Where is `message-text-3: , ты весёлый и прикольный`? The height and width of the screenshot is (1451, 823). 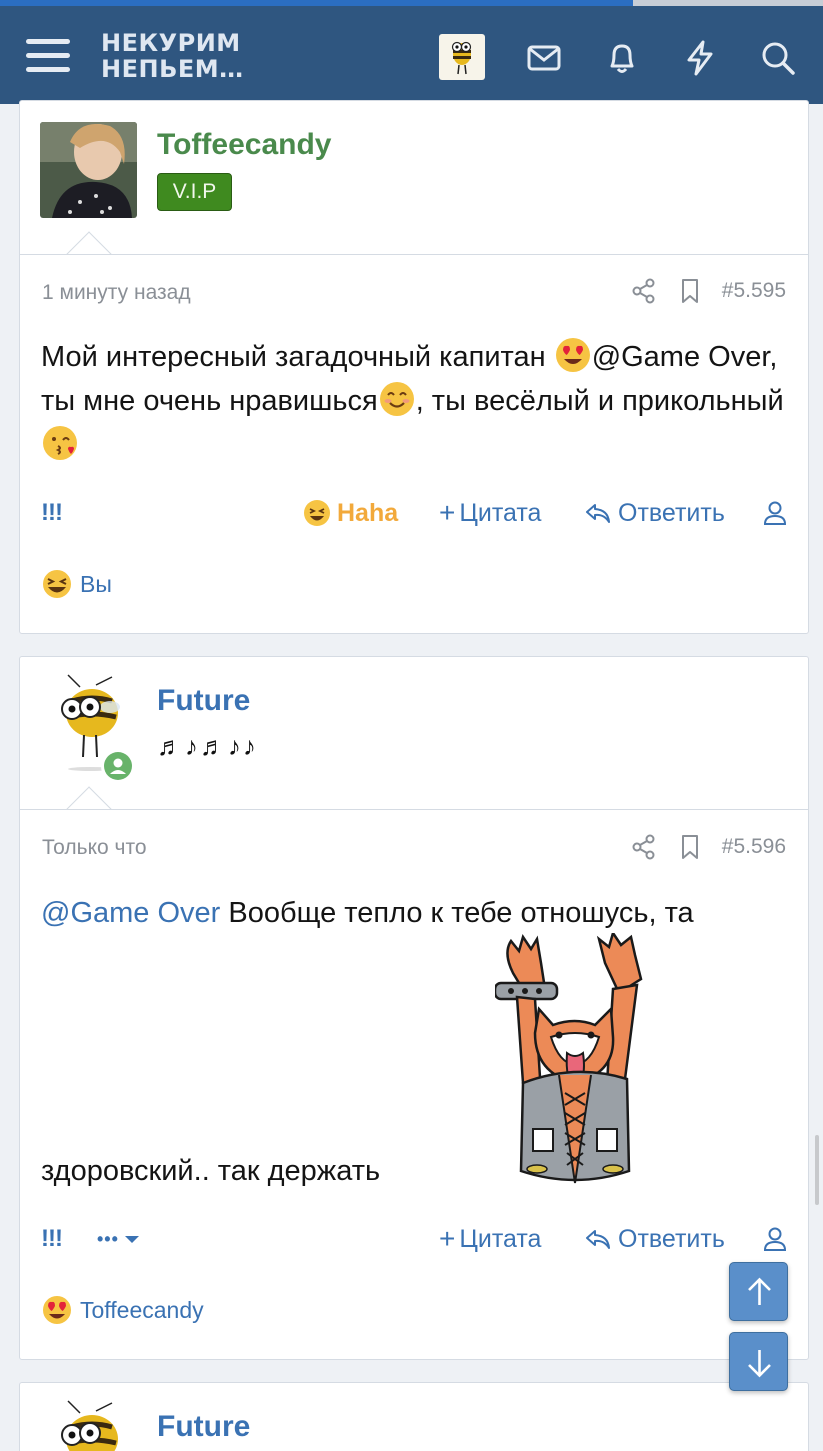 message-text-3: , ты весёлый и прикольный is located at coordinates (599, 401).